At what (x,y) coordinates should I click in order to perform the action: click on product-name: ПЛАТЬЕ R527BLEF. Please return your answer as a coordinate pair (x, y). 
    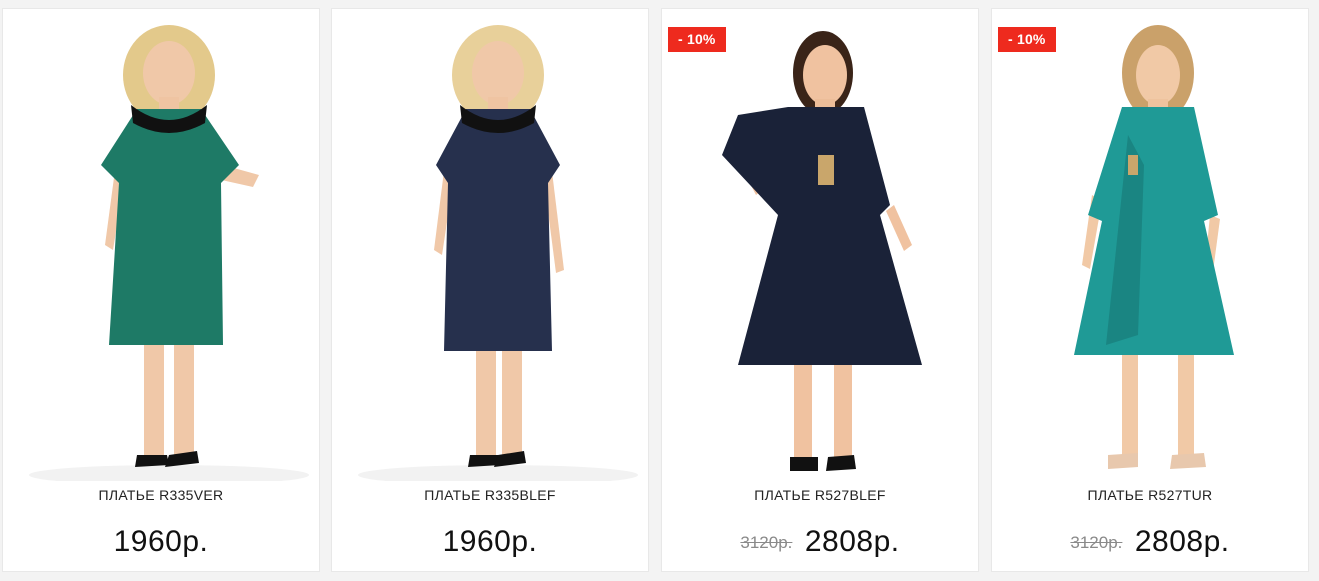
    Looking at the image, I should click on (820, 495).